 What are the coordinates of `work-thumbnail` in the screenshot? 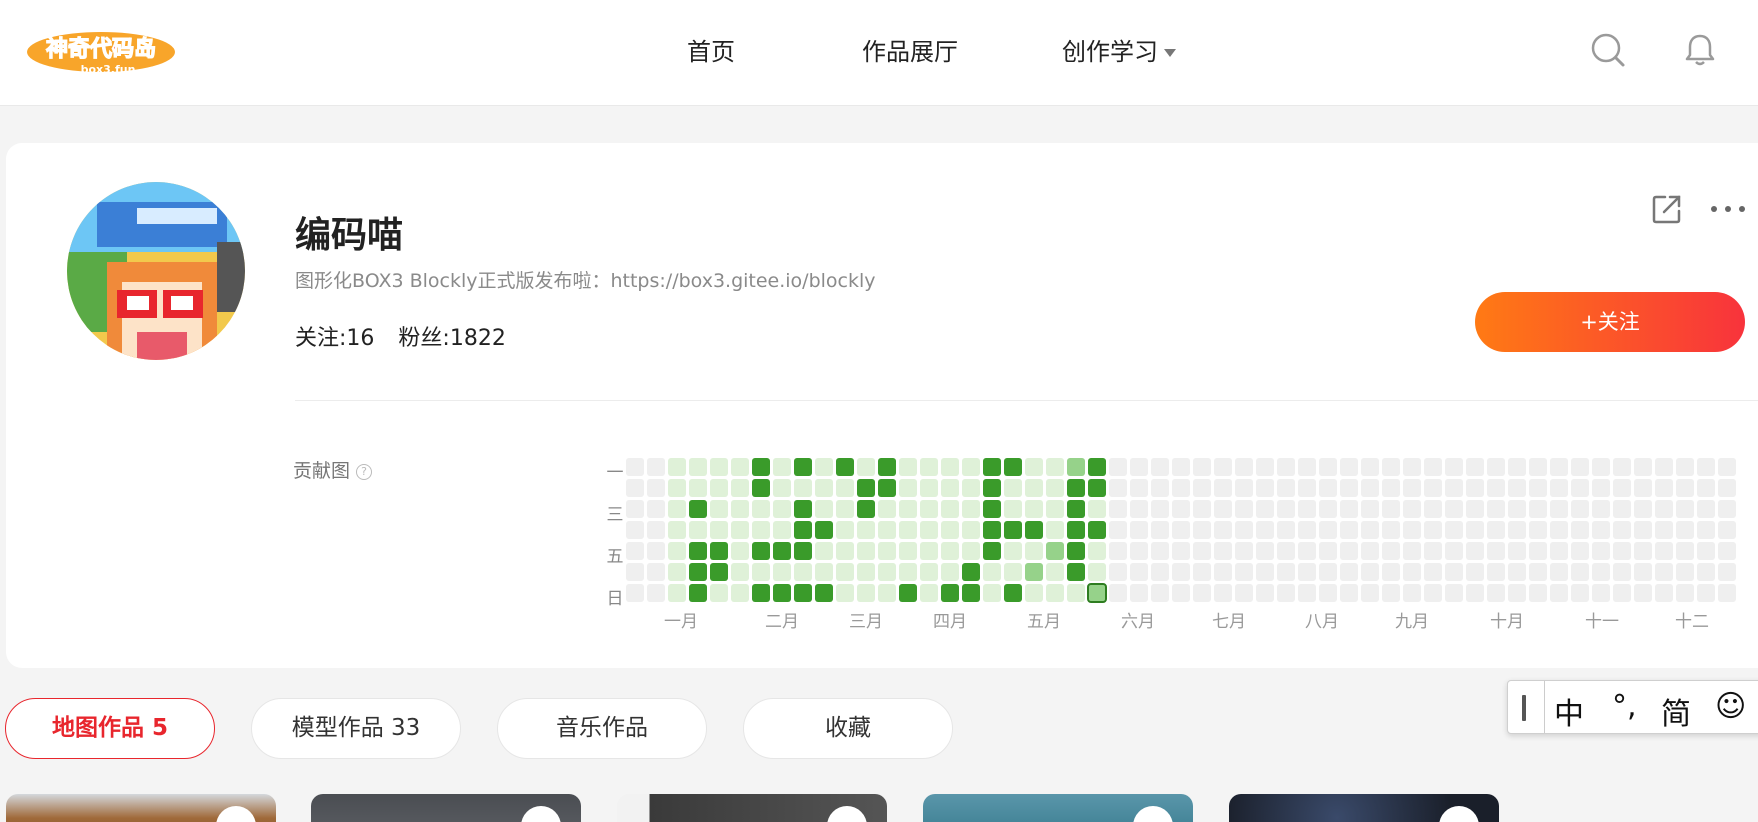 It's located at (141, 808).